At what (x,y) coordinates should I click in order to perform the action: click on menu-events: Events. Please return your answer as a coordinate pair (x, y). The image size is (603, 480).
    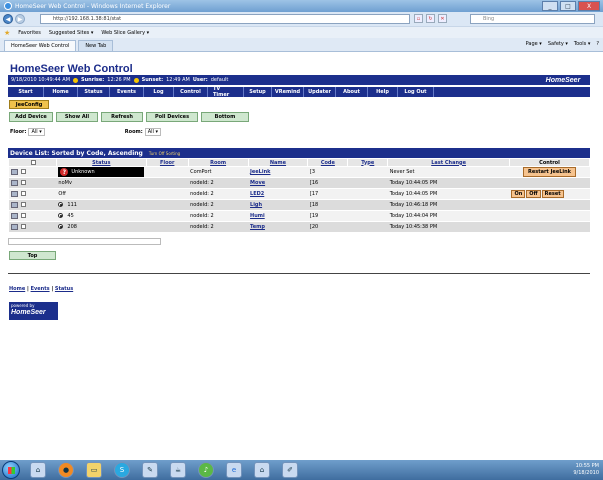
    Looking at the image, I should click on (127, 92).